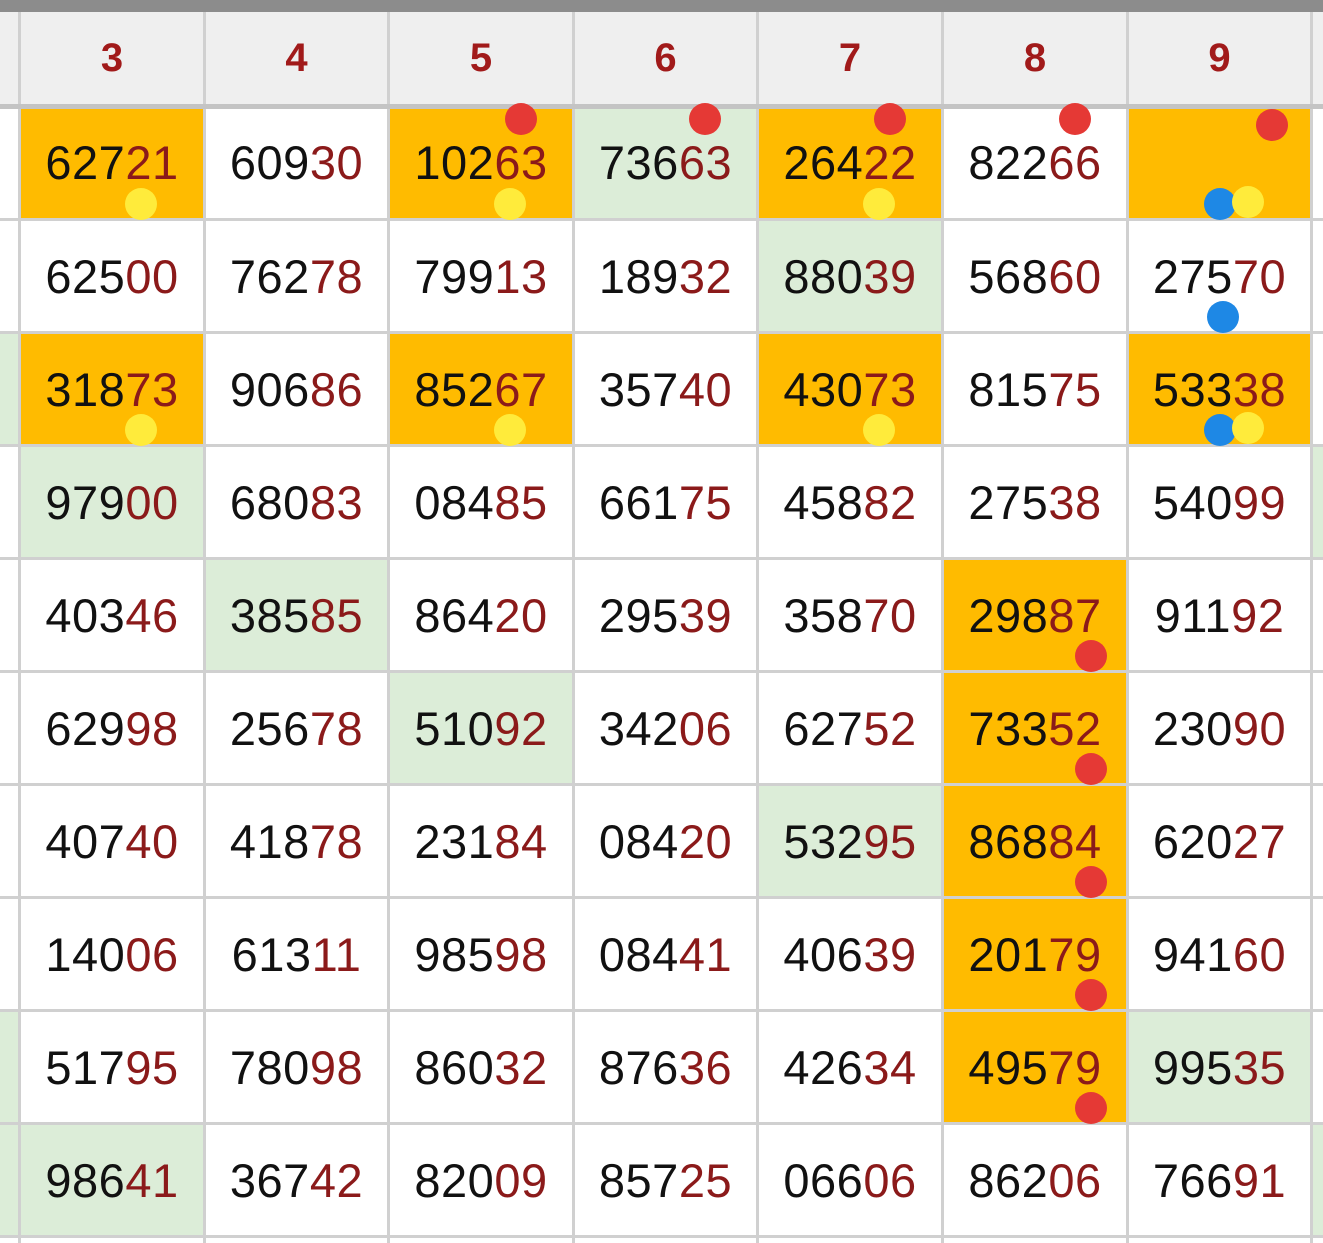 Image resolution: width=1323 pixels, height=1243 pixels. I want to click on grid-cell: 407 40, so click(112, 841).